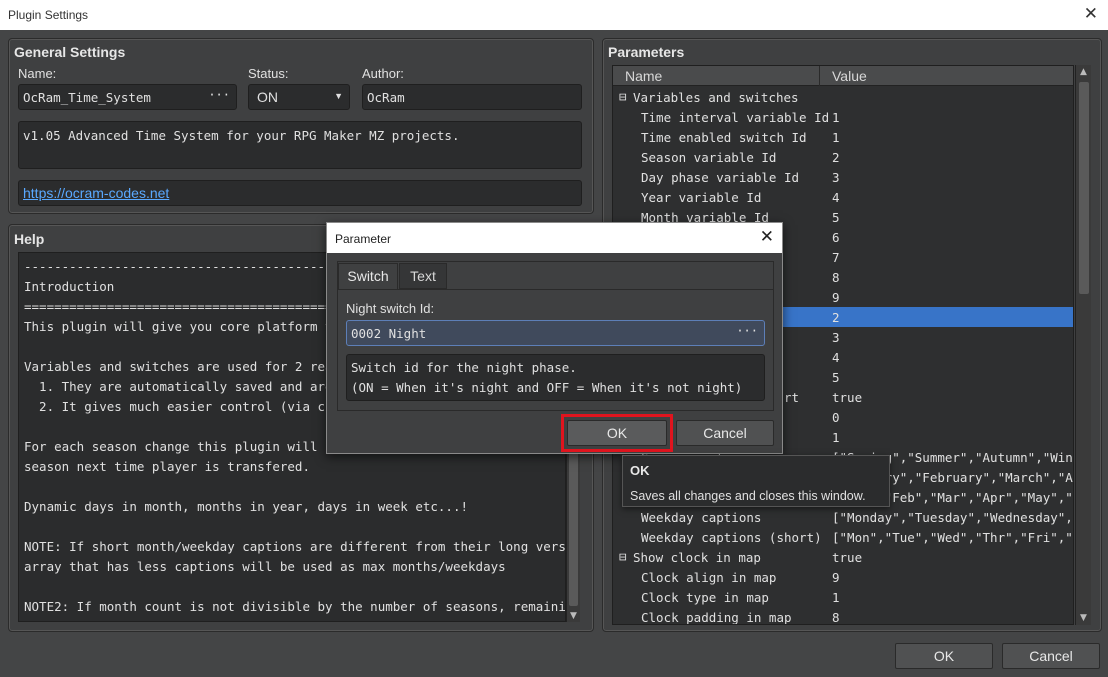 The height and width of the screenshot is (677, 1108). I want to click on status-select: ON ▼, so click(299, 97).